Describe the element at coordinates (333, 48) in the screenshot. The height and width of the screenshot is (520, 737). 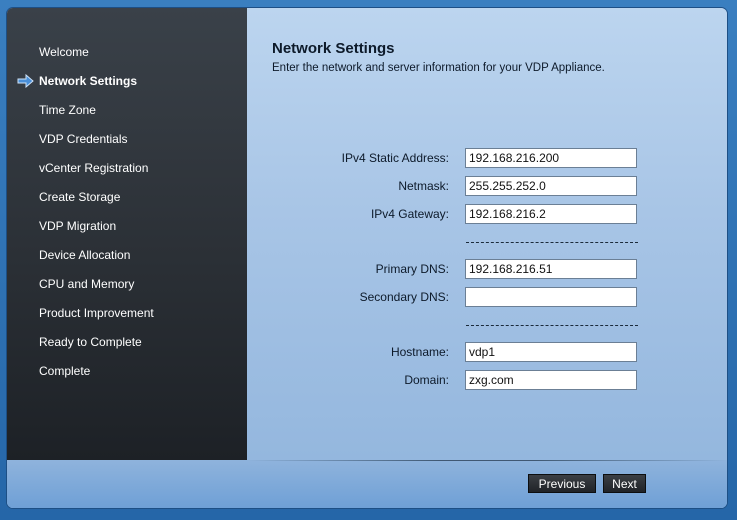
I see `page-title: Network Settings` at that location.